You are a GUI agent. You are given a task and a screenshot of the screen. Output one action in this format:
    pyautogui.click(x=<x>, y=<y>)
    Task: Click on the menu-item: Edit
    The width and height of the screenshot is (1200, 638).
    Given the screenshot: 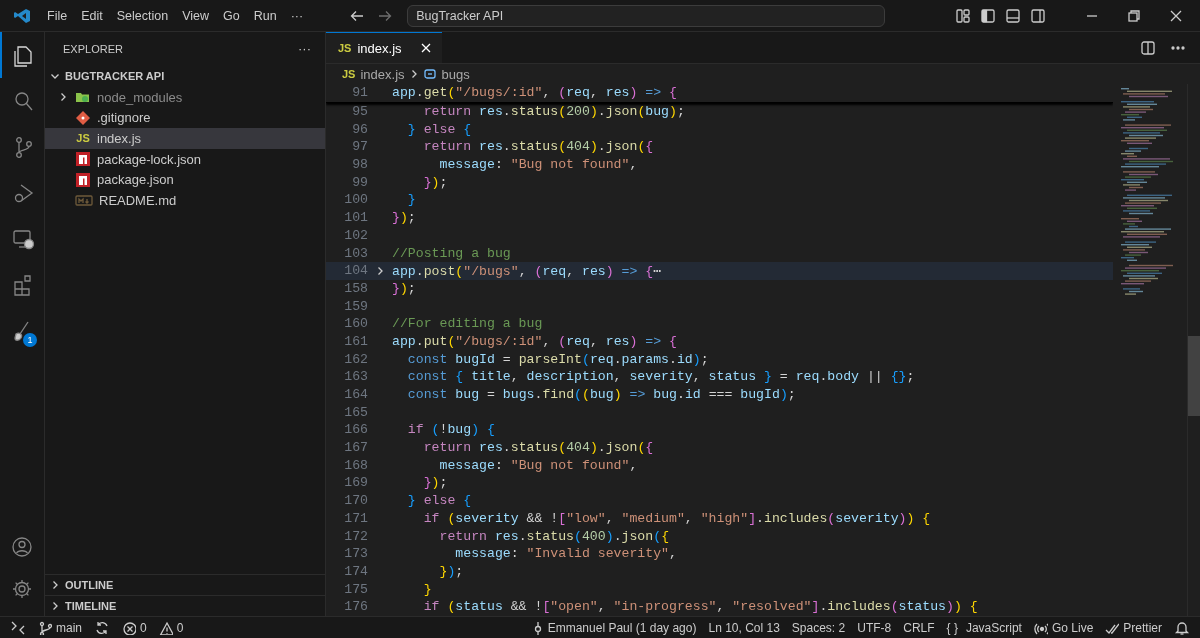 What is the action you would take?
    pyautogui.click(x=92, y=15)
    